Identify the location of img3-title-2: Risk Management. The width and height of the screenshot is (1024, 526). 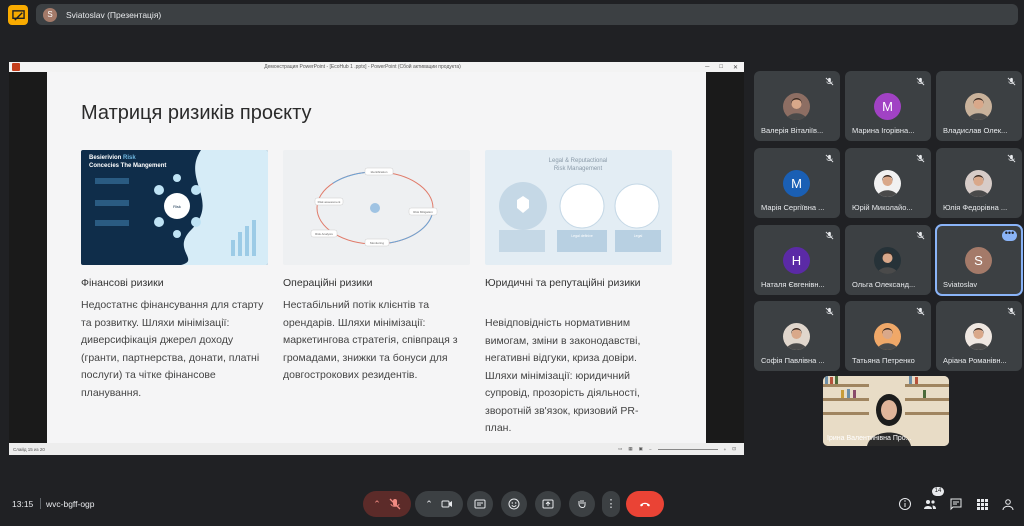
(578, 169).